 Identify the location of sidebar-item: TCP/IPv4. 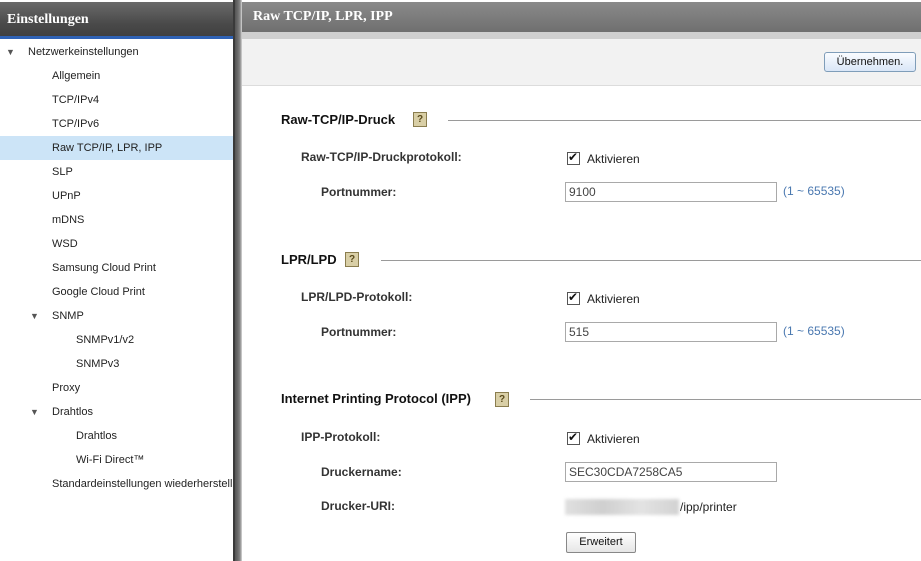
(116, 100).